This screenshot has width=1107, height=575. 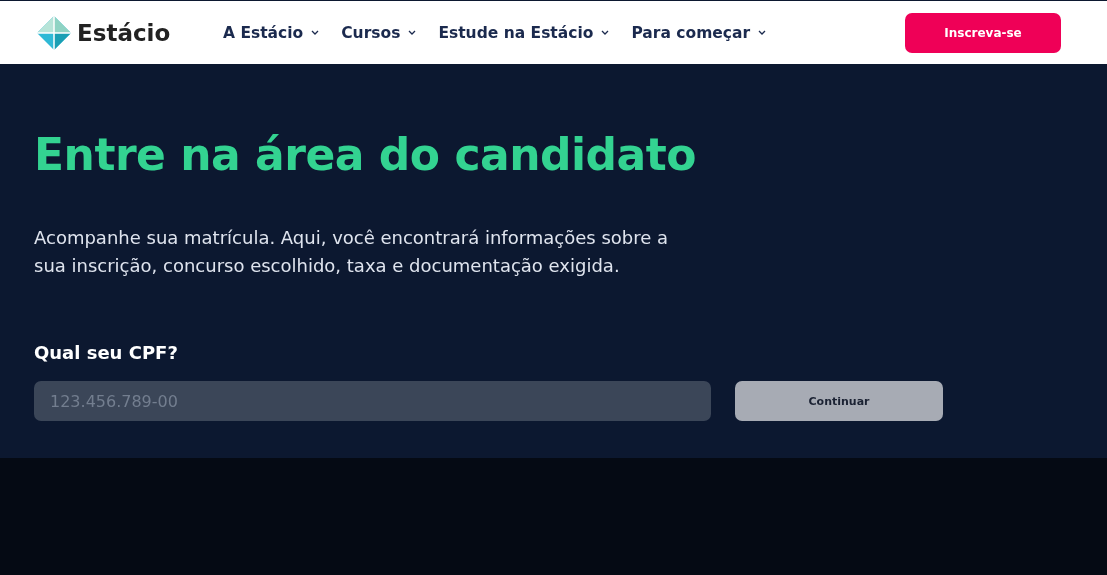 I want to click on page-title: Entre na área do candidato, so click(x=366, y=154).